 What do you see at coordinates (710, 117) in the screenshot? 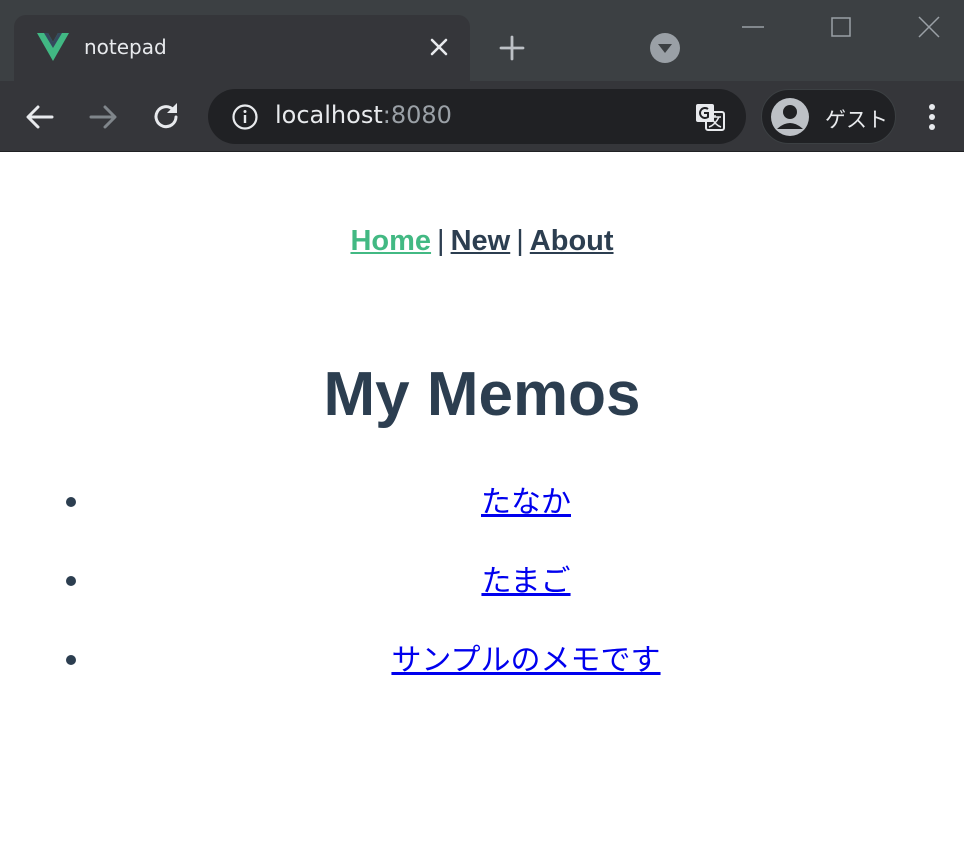
I see `translate-icon` at bounding box center [710, 117].